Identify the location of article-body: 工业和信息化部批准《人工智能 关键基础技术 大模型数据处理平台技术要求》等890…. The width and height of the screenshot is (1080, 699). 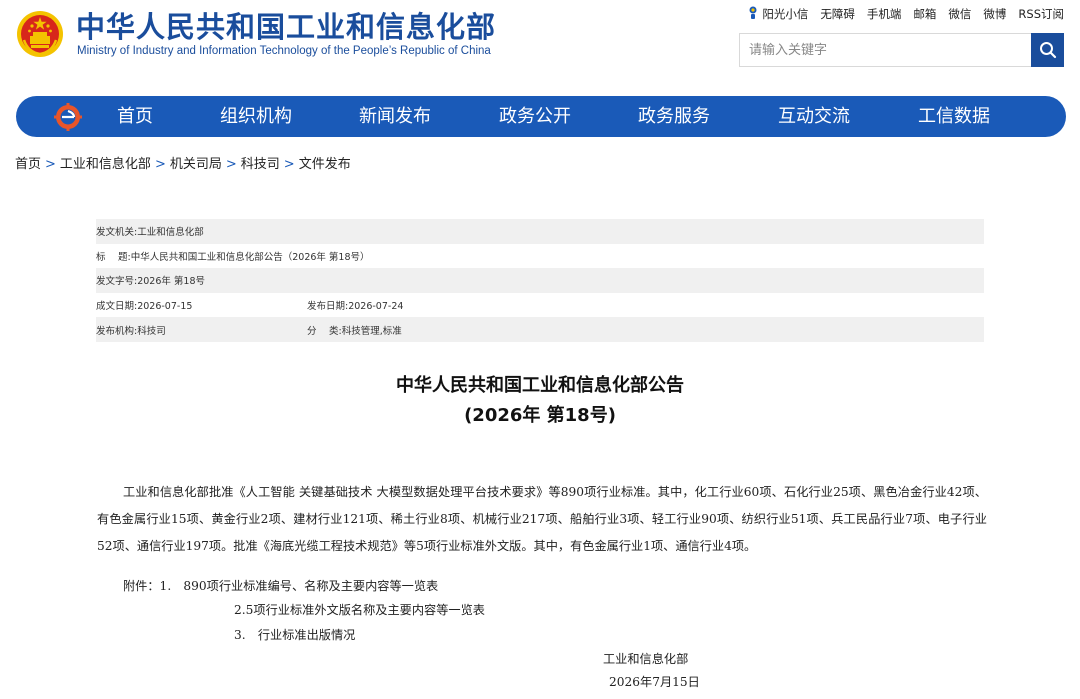
(542, 519).